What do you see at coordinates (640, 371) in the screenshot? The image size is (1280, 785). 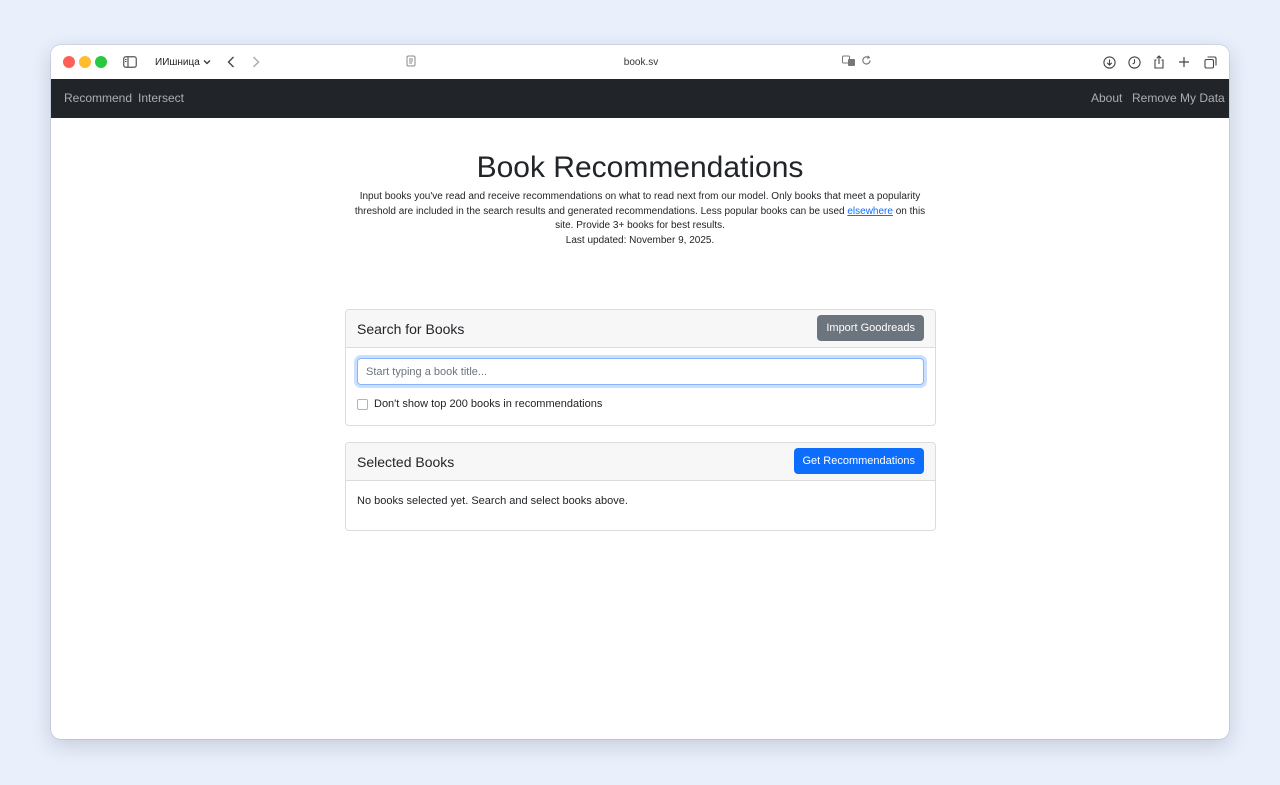 I see `book-search-input` at bounding box center [640, 371].